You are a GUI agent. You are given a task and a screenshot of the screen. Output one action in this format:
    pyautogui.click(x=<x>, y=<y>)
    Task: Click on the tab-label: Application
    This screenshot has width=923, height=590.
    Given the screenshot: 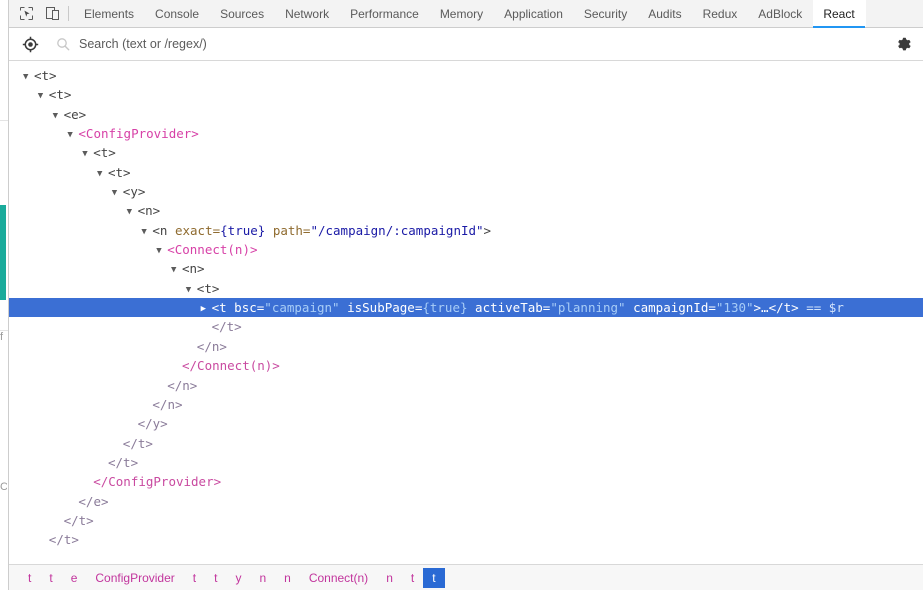 What is the action you would take?
    pyautogui.click(x=533, y=13)
    